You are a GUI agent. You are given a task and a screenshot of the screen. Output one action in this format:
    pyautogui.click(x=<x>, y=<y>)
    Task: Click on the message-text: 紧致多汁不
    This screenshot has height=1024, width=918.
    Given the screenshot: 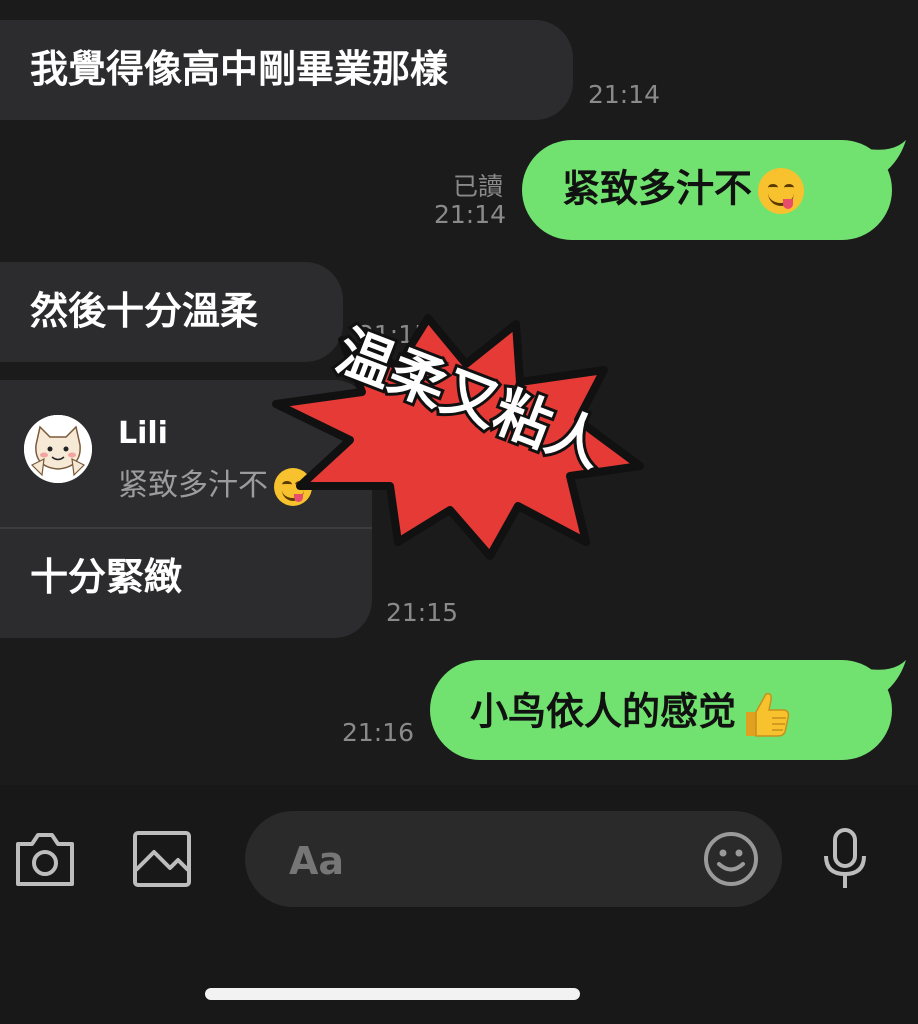 What is the action you would take?
    pyautogui.click(x=657, y=188)
    